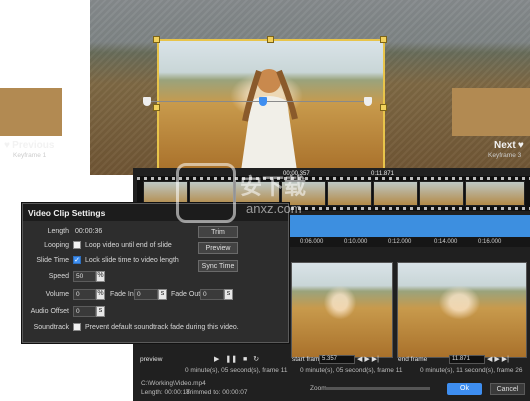  Describe the element at coordinates (57, 294) in the screenshot. I see `volume-label: Volume` at that location.